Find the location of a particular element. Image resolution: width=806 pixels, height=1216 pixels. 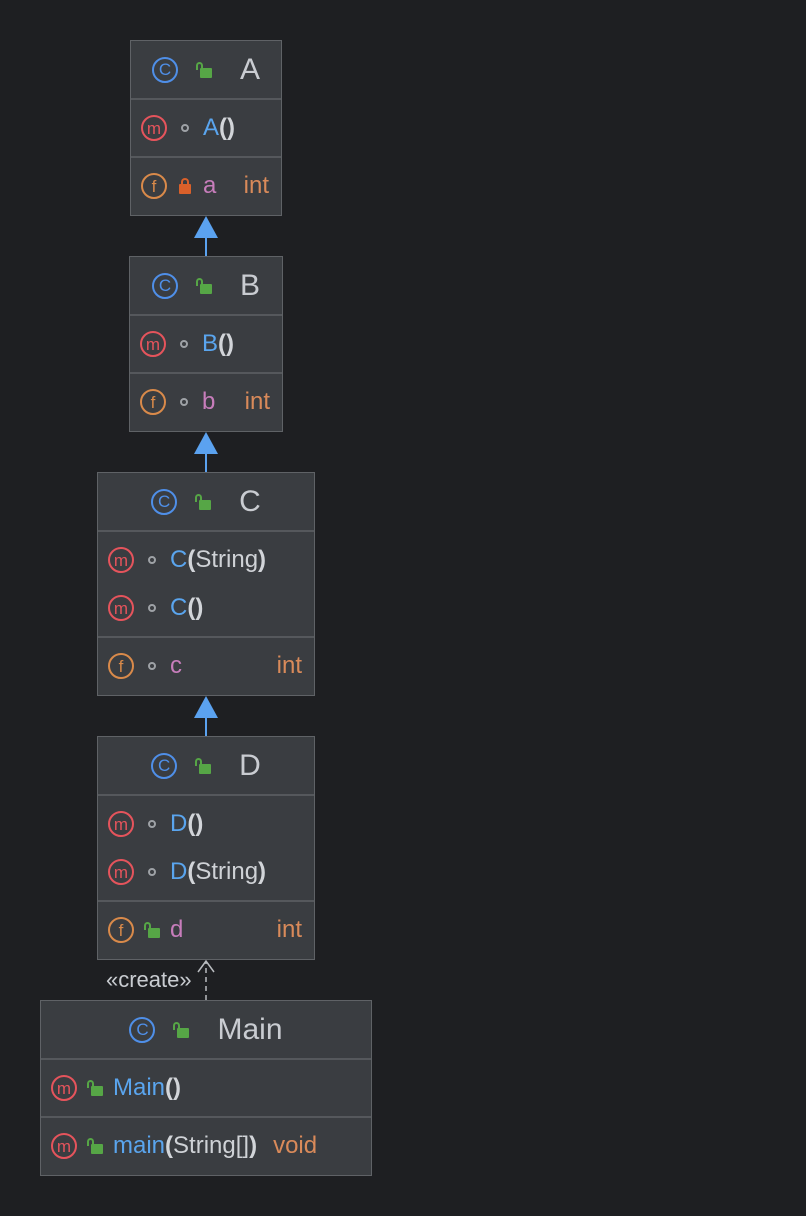

class-name: B is located at coordinates (249, 285).